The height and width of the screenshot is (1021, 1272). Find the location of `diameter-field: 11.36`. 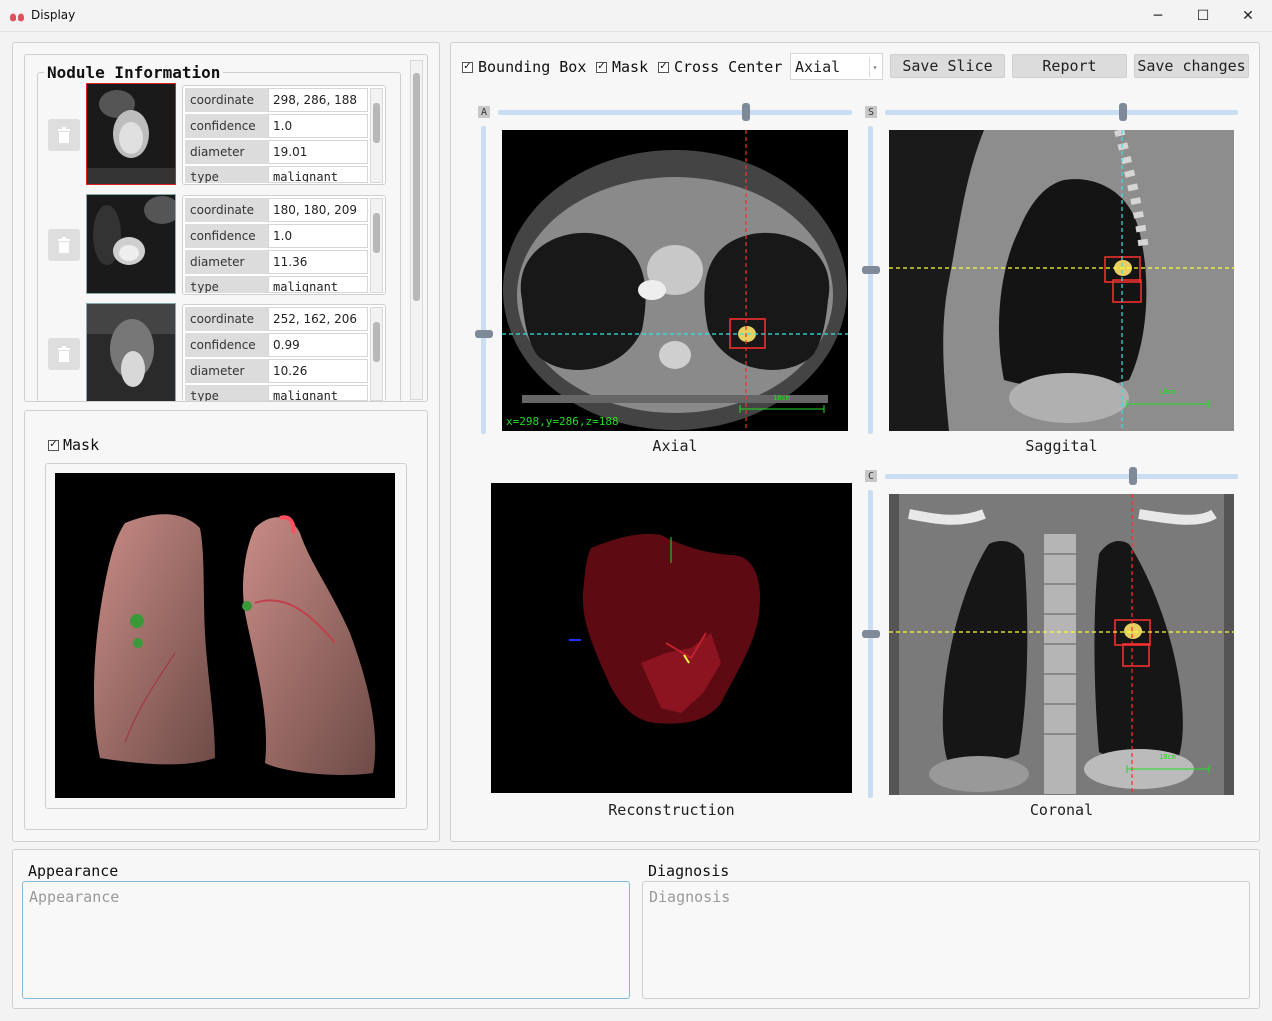

diameter-field: 11.36 is located at coordinates (318, 262).